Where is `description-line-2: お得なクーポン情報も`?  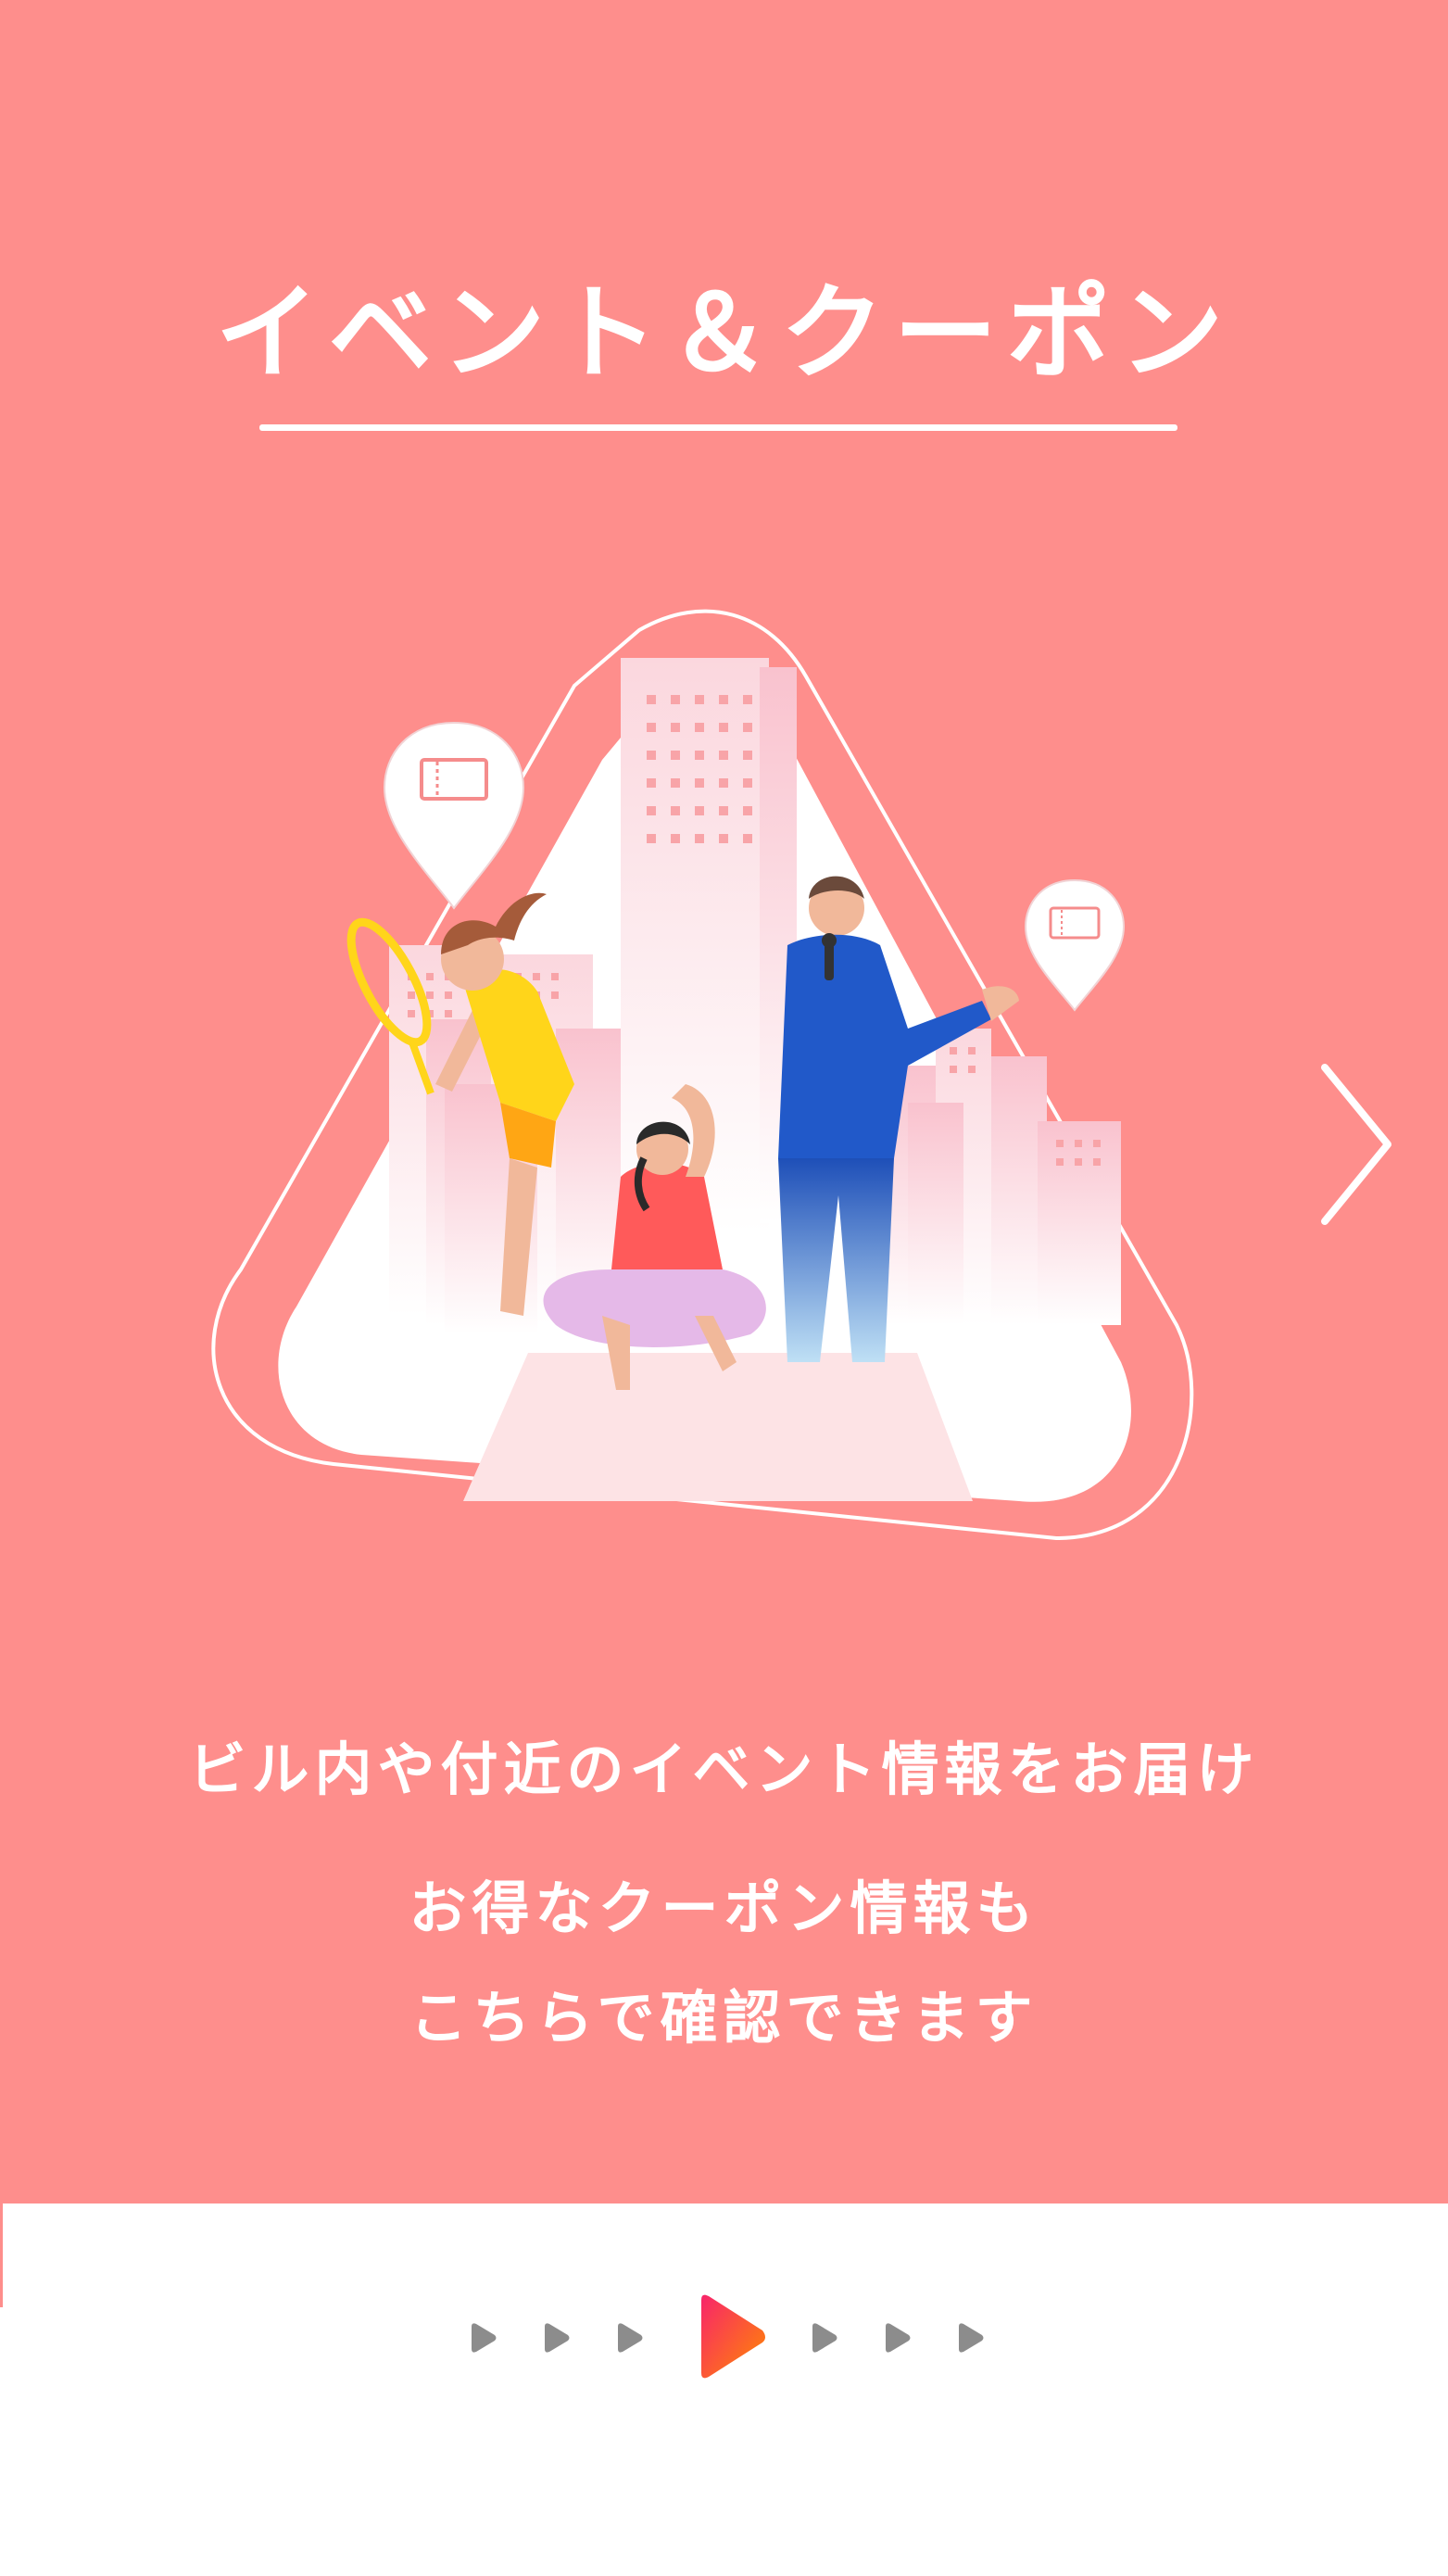 description-line-2: お得なクーポン情報も is located at coordinates (724, 1909).